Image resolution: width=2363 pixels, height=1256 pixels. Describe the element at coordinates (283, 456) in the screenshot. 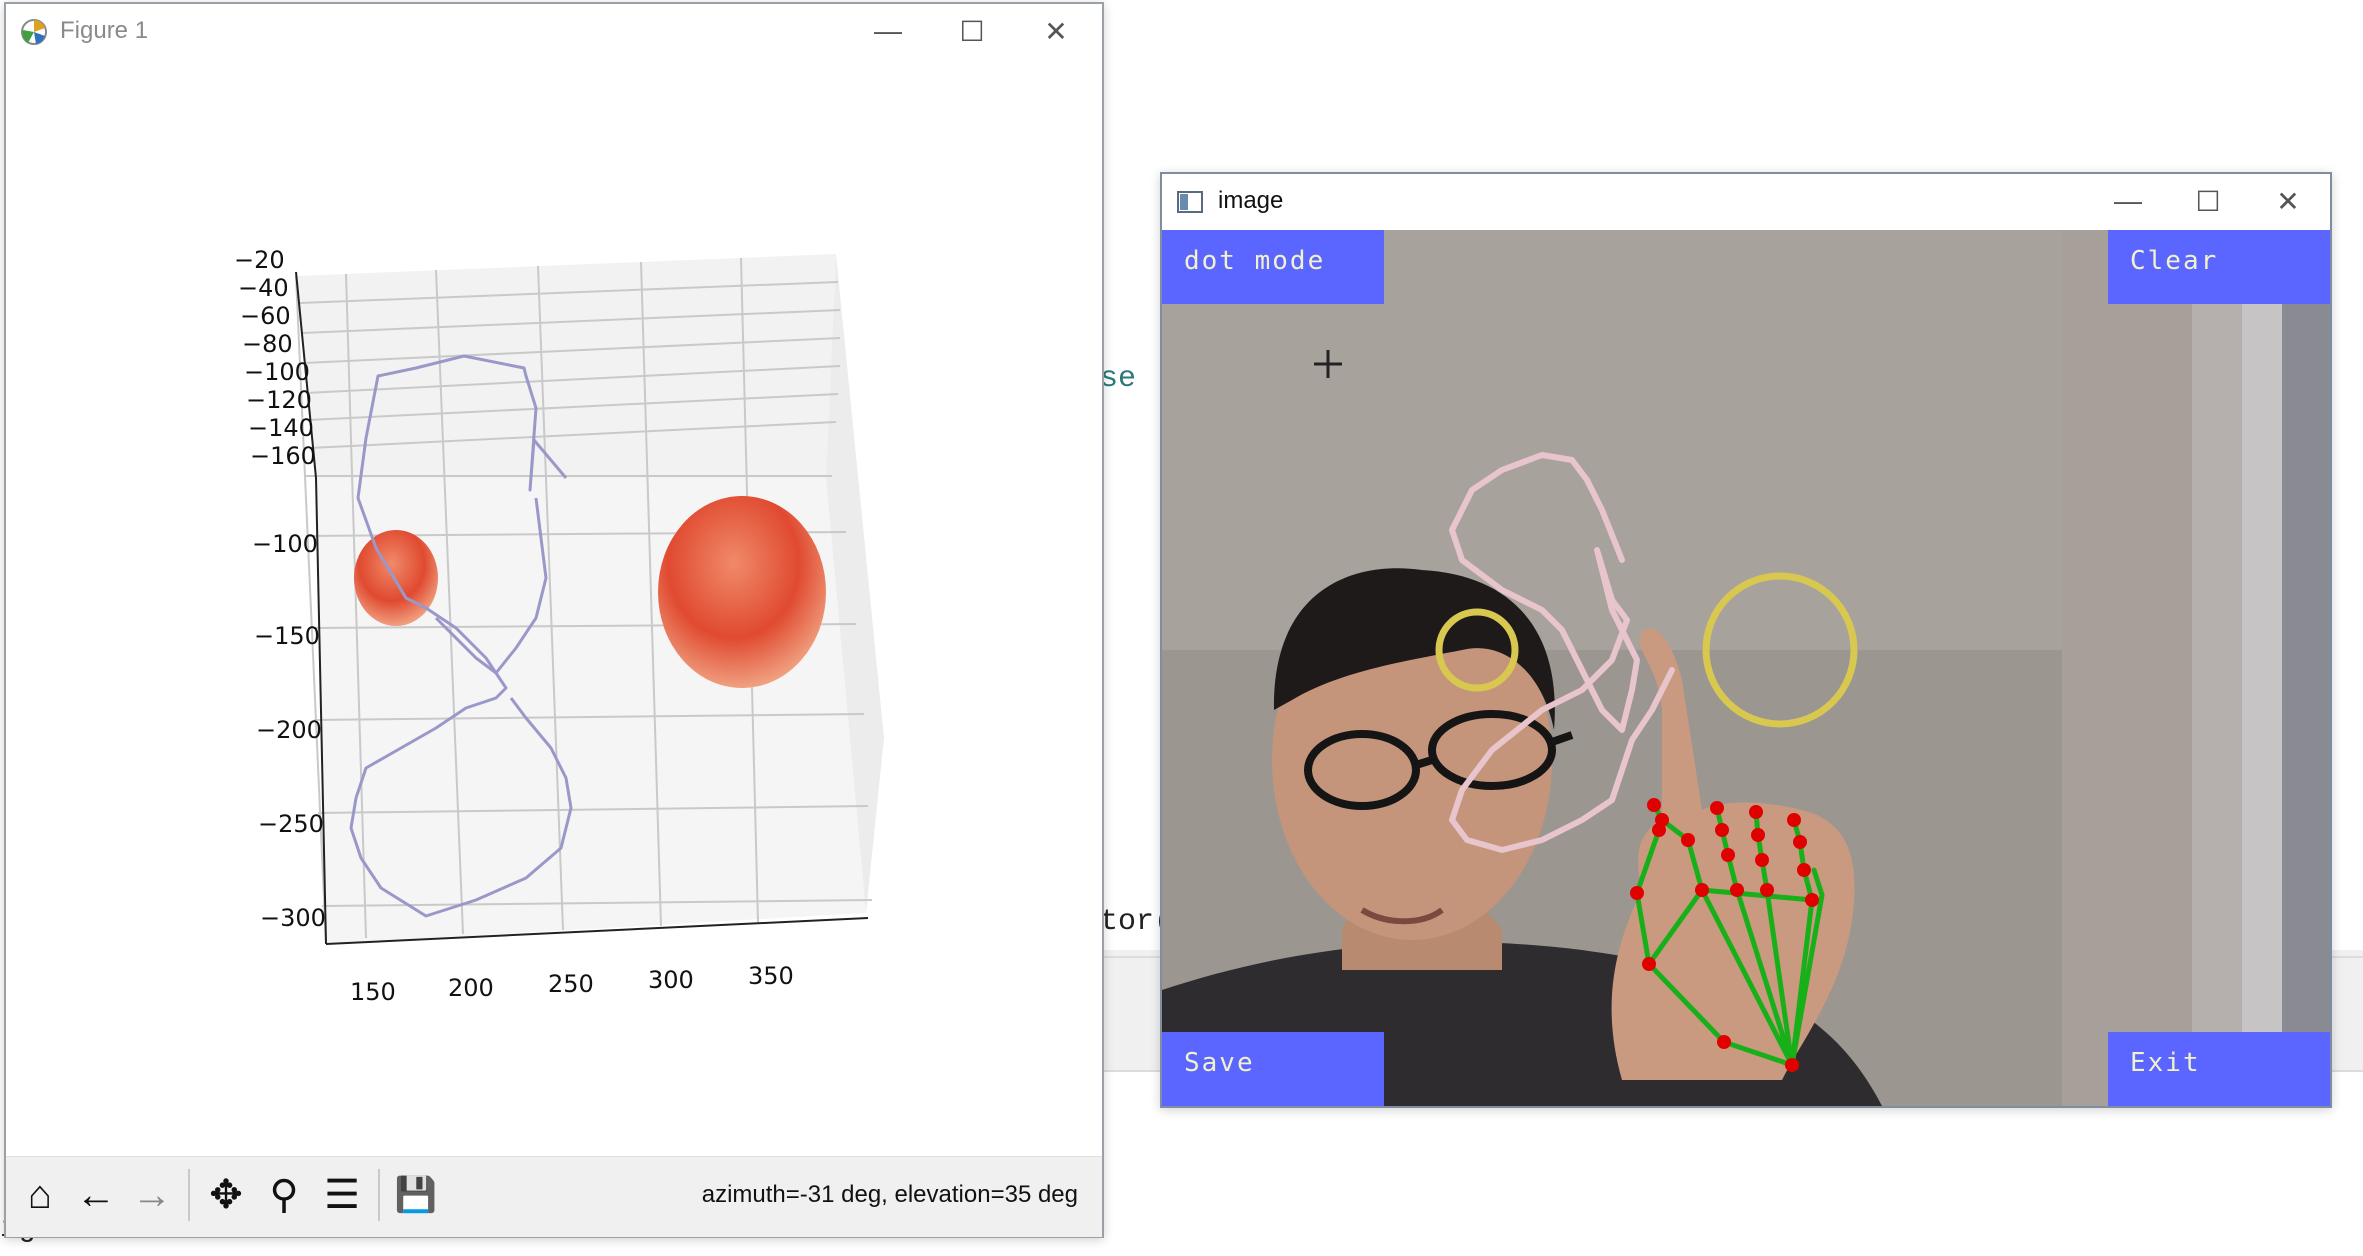

I see `z-tick: −160` at that location.